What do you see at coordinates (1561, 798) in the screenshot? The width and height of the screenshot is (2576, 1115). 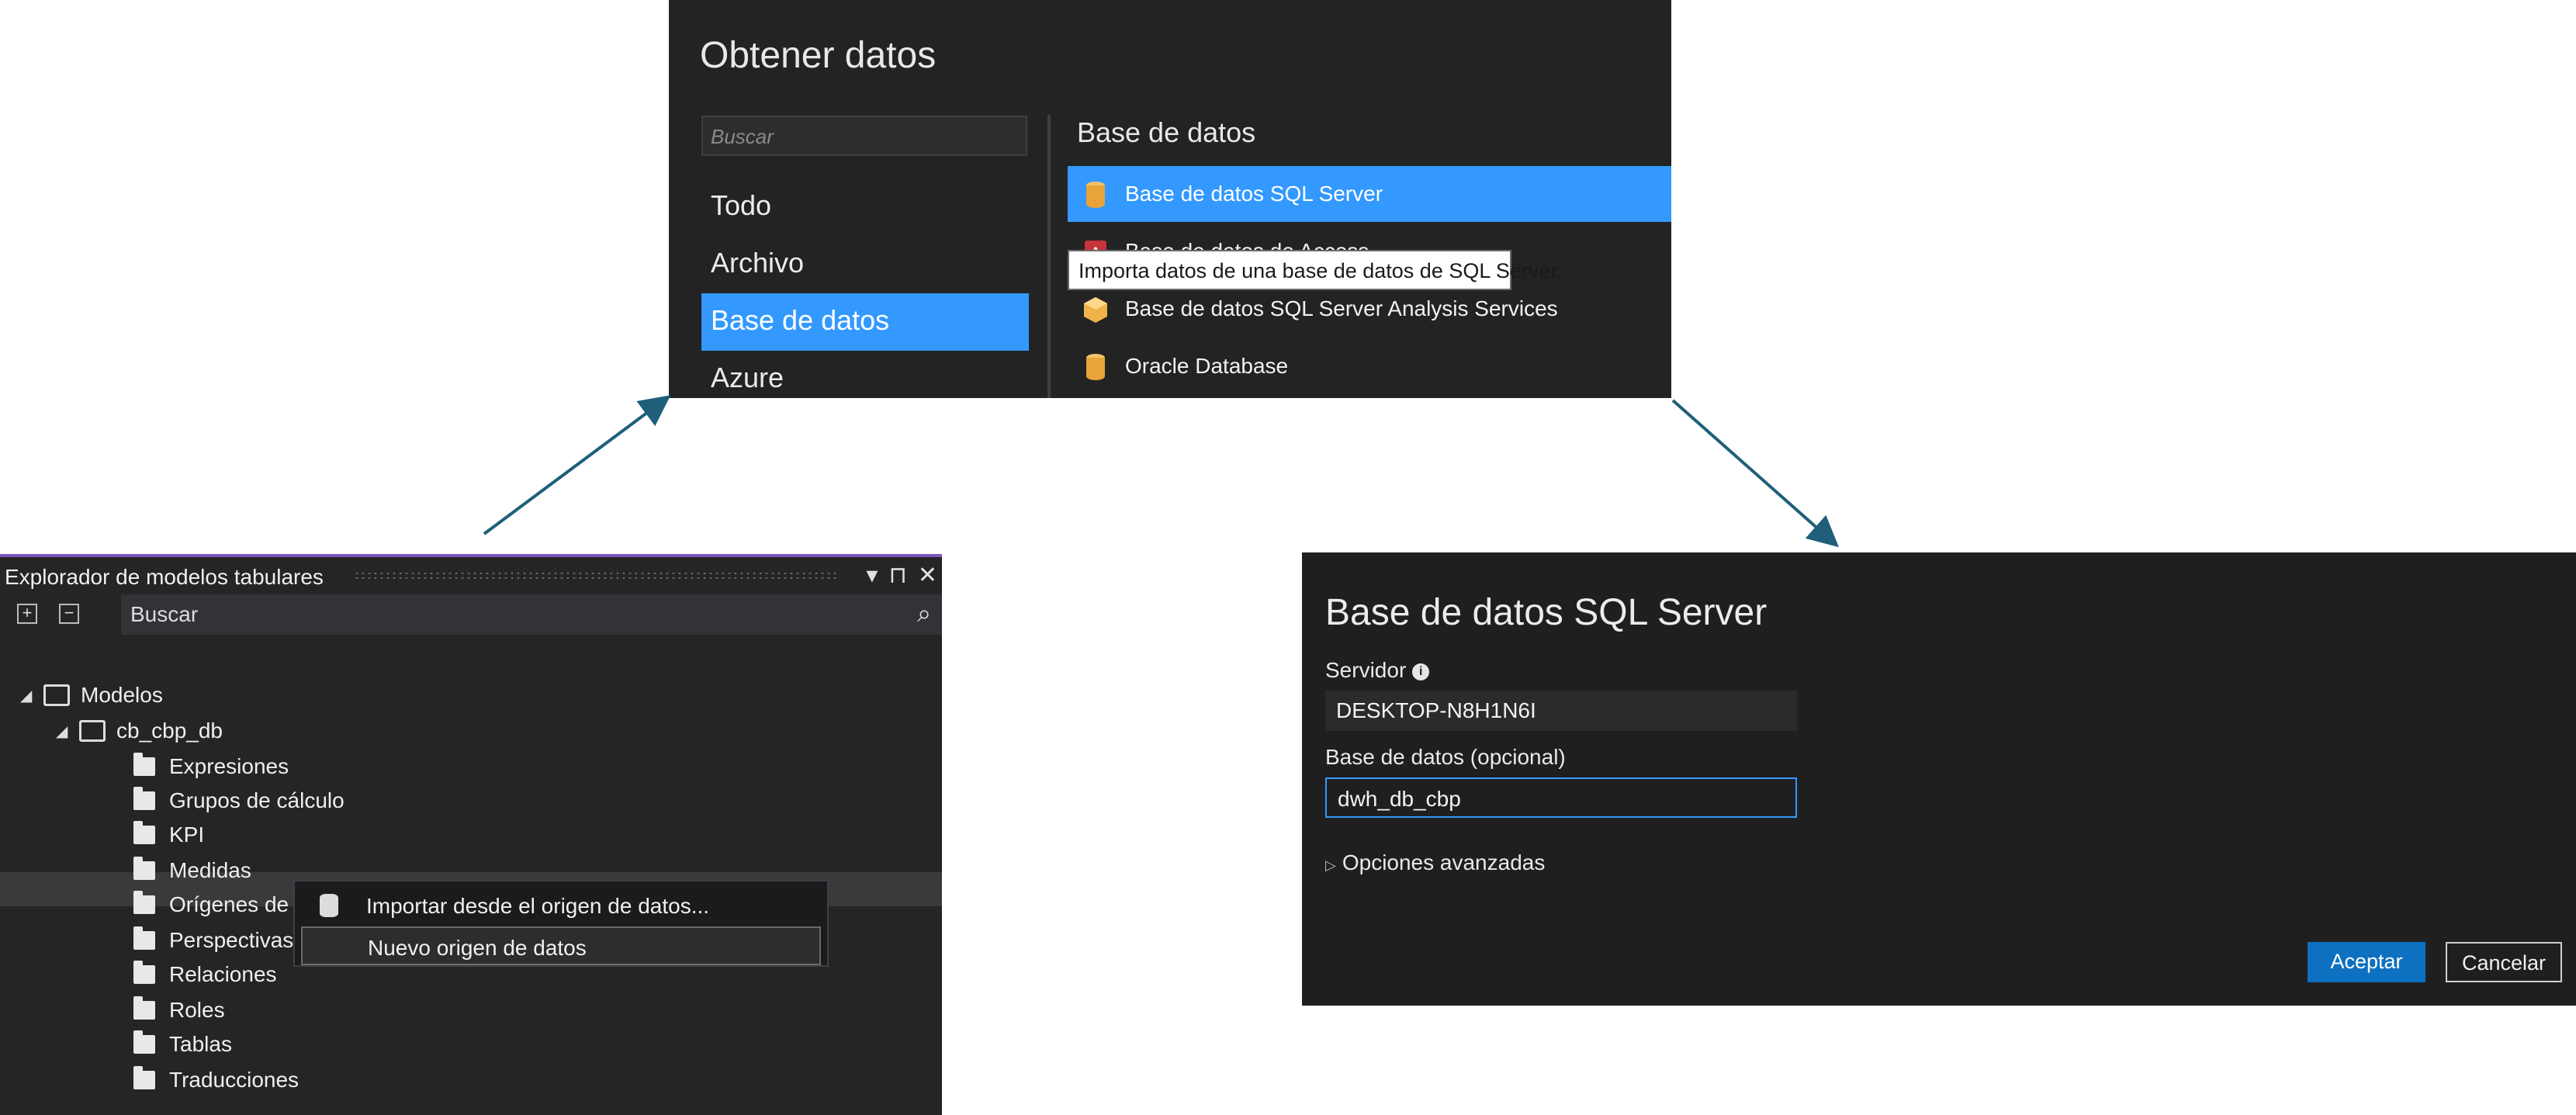 I see `database-field: dwh_db_cbp` at bounding box center [1561, 798].